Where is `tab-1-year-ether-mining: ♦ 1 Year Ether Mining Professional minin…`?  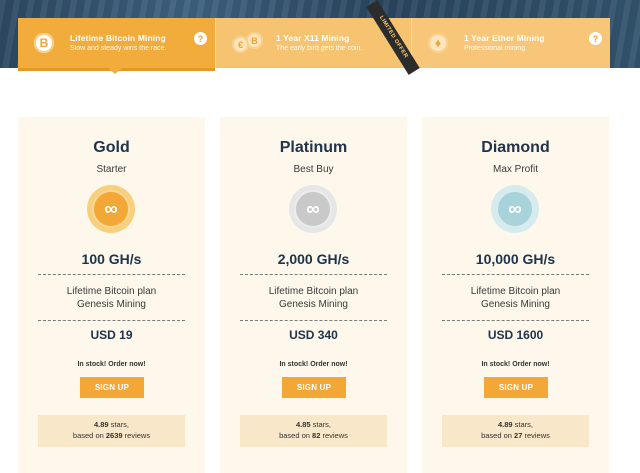 tab-1-year-ether-mining: ♦ 1 Year Ether Mining Professional minin… is located at coordinates (510, 43).